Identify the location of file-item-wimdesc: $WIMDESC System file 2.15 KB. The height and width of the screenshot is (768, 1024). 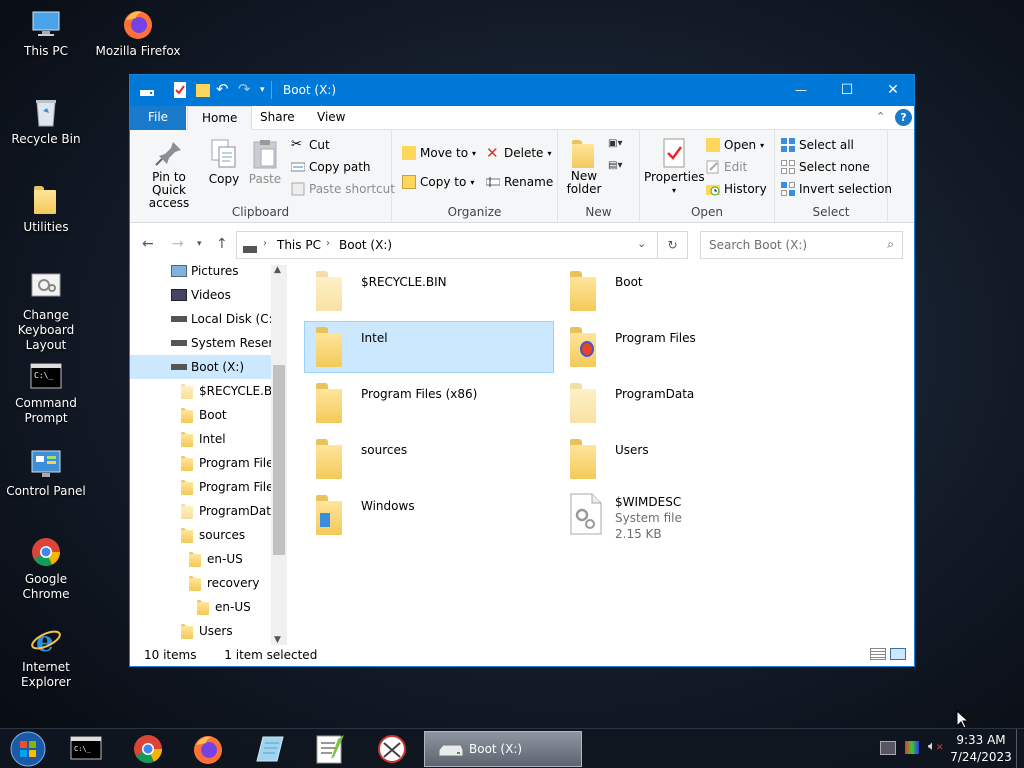
(683, 517).